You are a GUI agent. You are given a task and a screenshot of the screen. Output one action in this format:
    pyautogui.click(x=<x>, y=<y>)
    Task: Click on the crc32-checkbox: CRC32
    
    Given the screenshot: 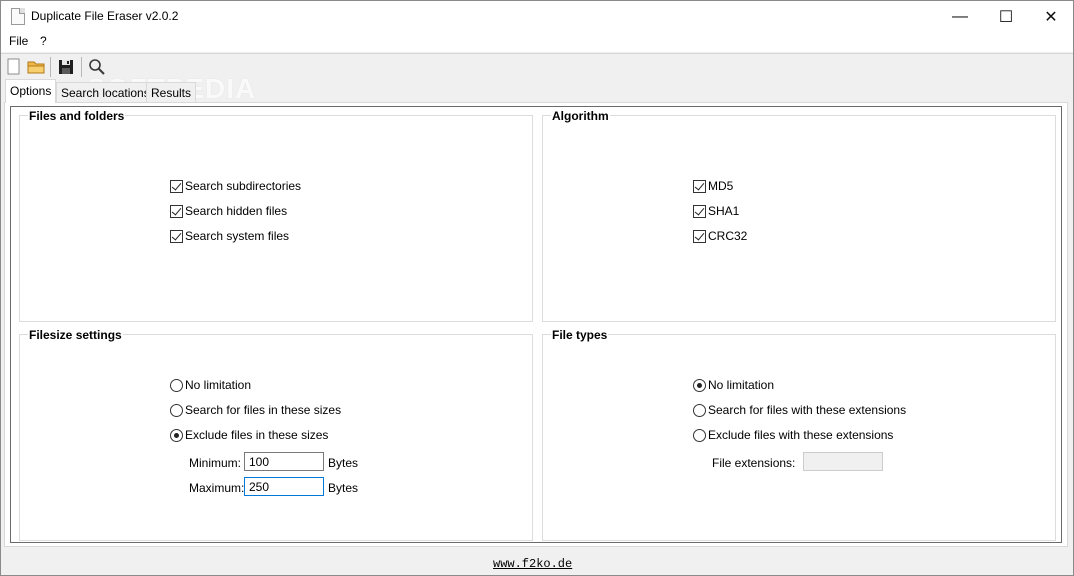 What is the action you would take?
    pyautogui.click(x=720, y=236)
    